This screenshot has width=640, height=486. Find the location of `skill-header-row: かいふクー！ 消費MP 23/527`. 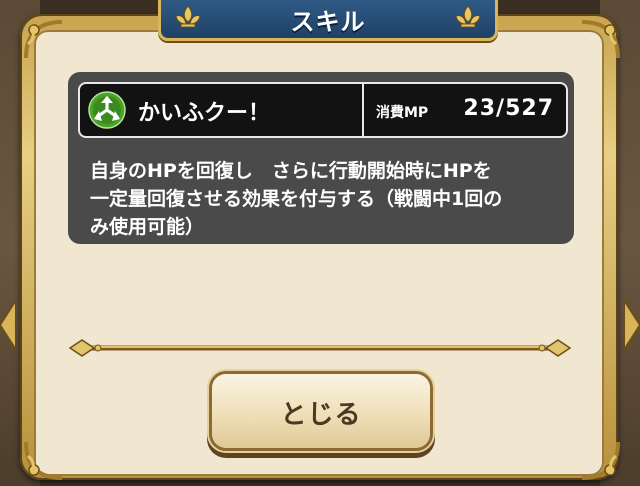

skill-header-row: かいふクー！ 消費MP 23/527 is located at coordinates (323, 110).